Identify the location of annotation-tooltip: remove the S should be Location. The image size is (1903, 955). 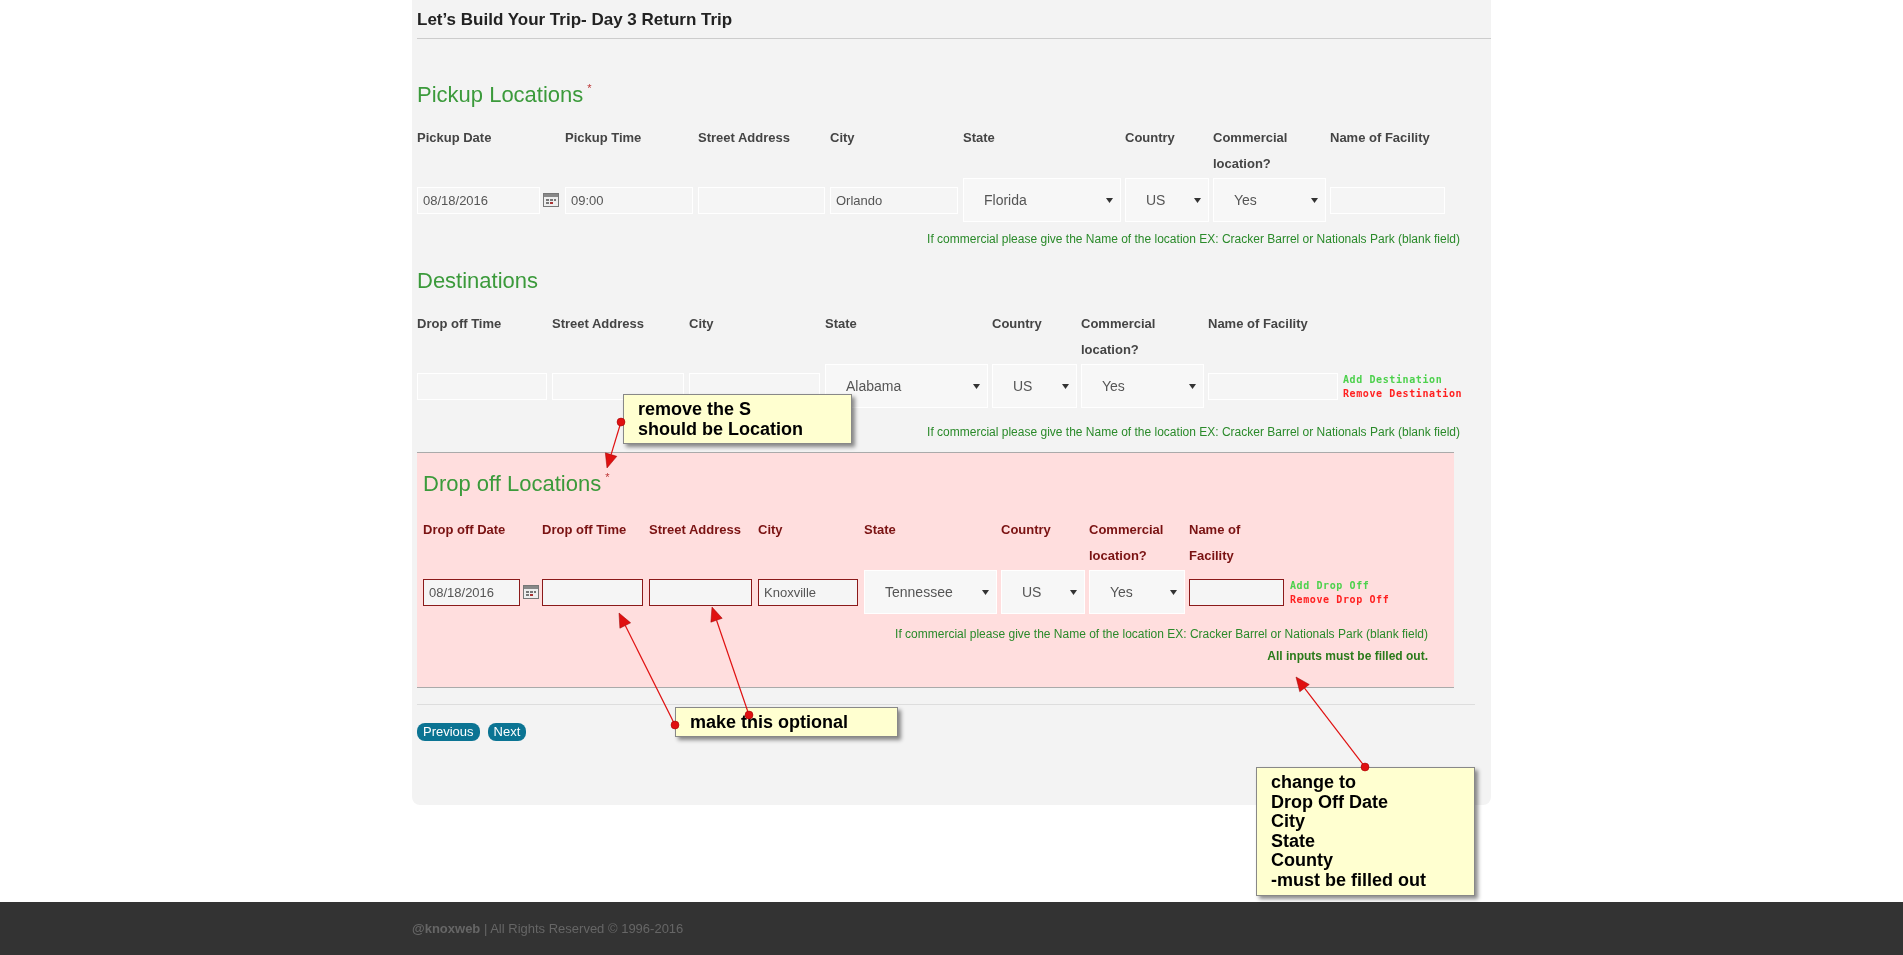
(737, 419).